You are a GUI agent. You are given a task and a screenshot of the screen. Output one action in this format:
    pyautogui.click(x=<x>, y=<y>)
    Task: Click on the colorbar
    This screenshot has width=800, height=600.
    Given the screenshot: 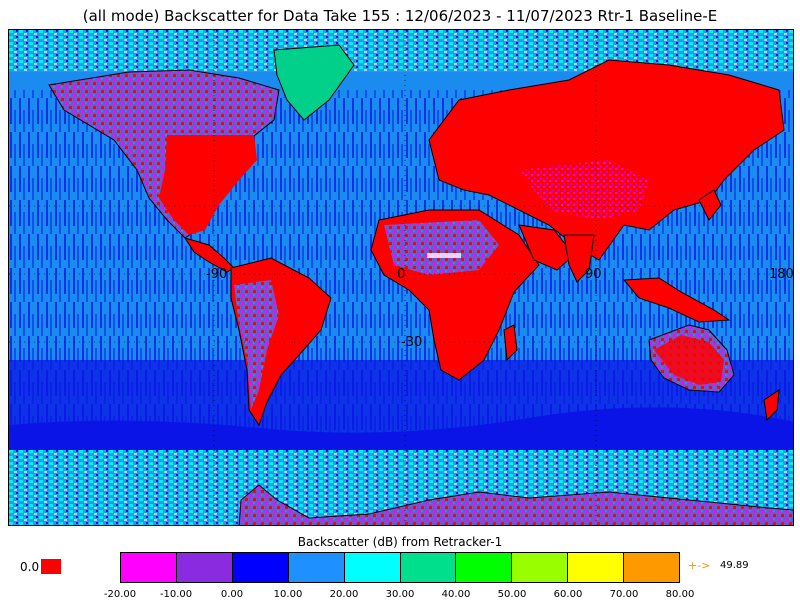 What is the action you would take?
    pyautogui.click(x=400, y=567)
    